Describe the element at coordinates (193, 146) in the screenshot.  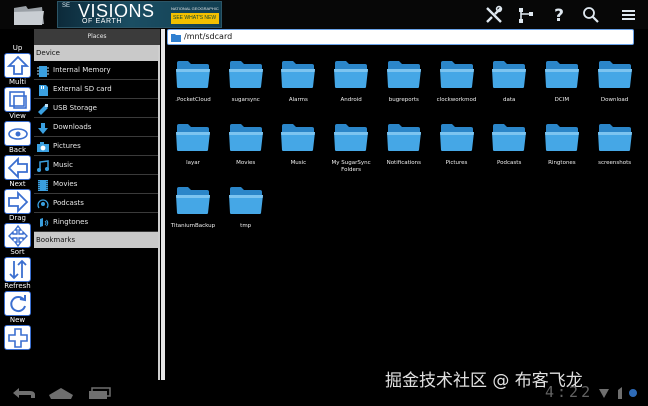
I see `folder-item: layar` at that location.